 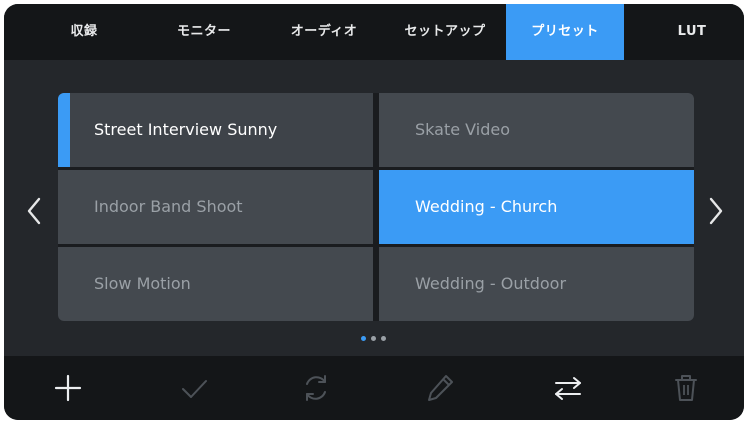 I want to click on current-preset-marker, so click(x=64, y=130).